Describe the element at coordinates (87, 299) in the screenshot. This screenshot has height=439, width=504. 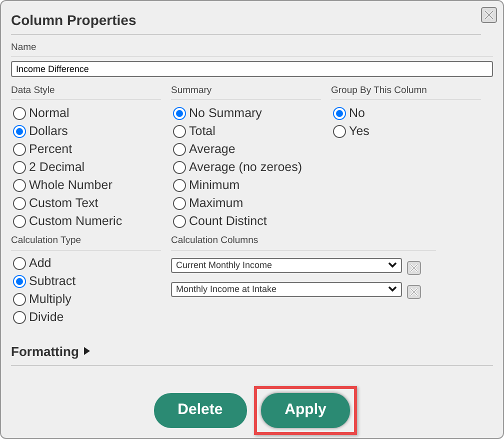
I see `radio-option: Multiply` at that location.